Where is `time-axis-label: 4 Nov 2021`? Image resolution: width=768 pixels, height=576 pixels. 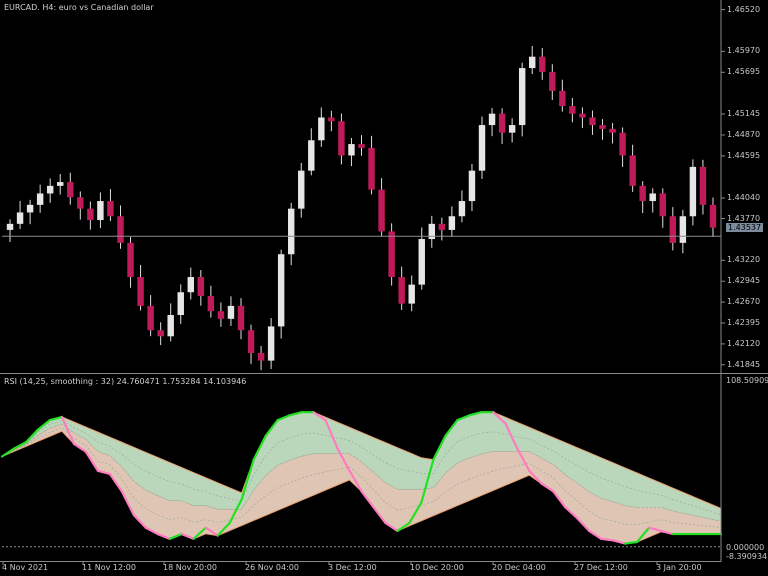
time-axis-label: 4 Nov 2021 is located at coordinates (25, 567).